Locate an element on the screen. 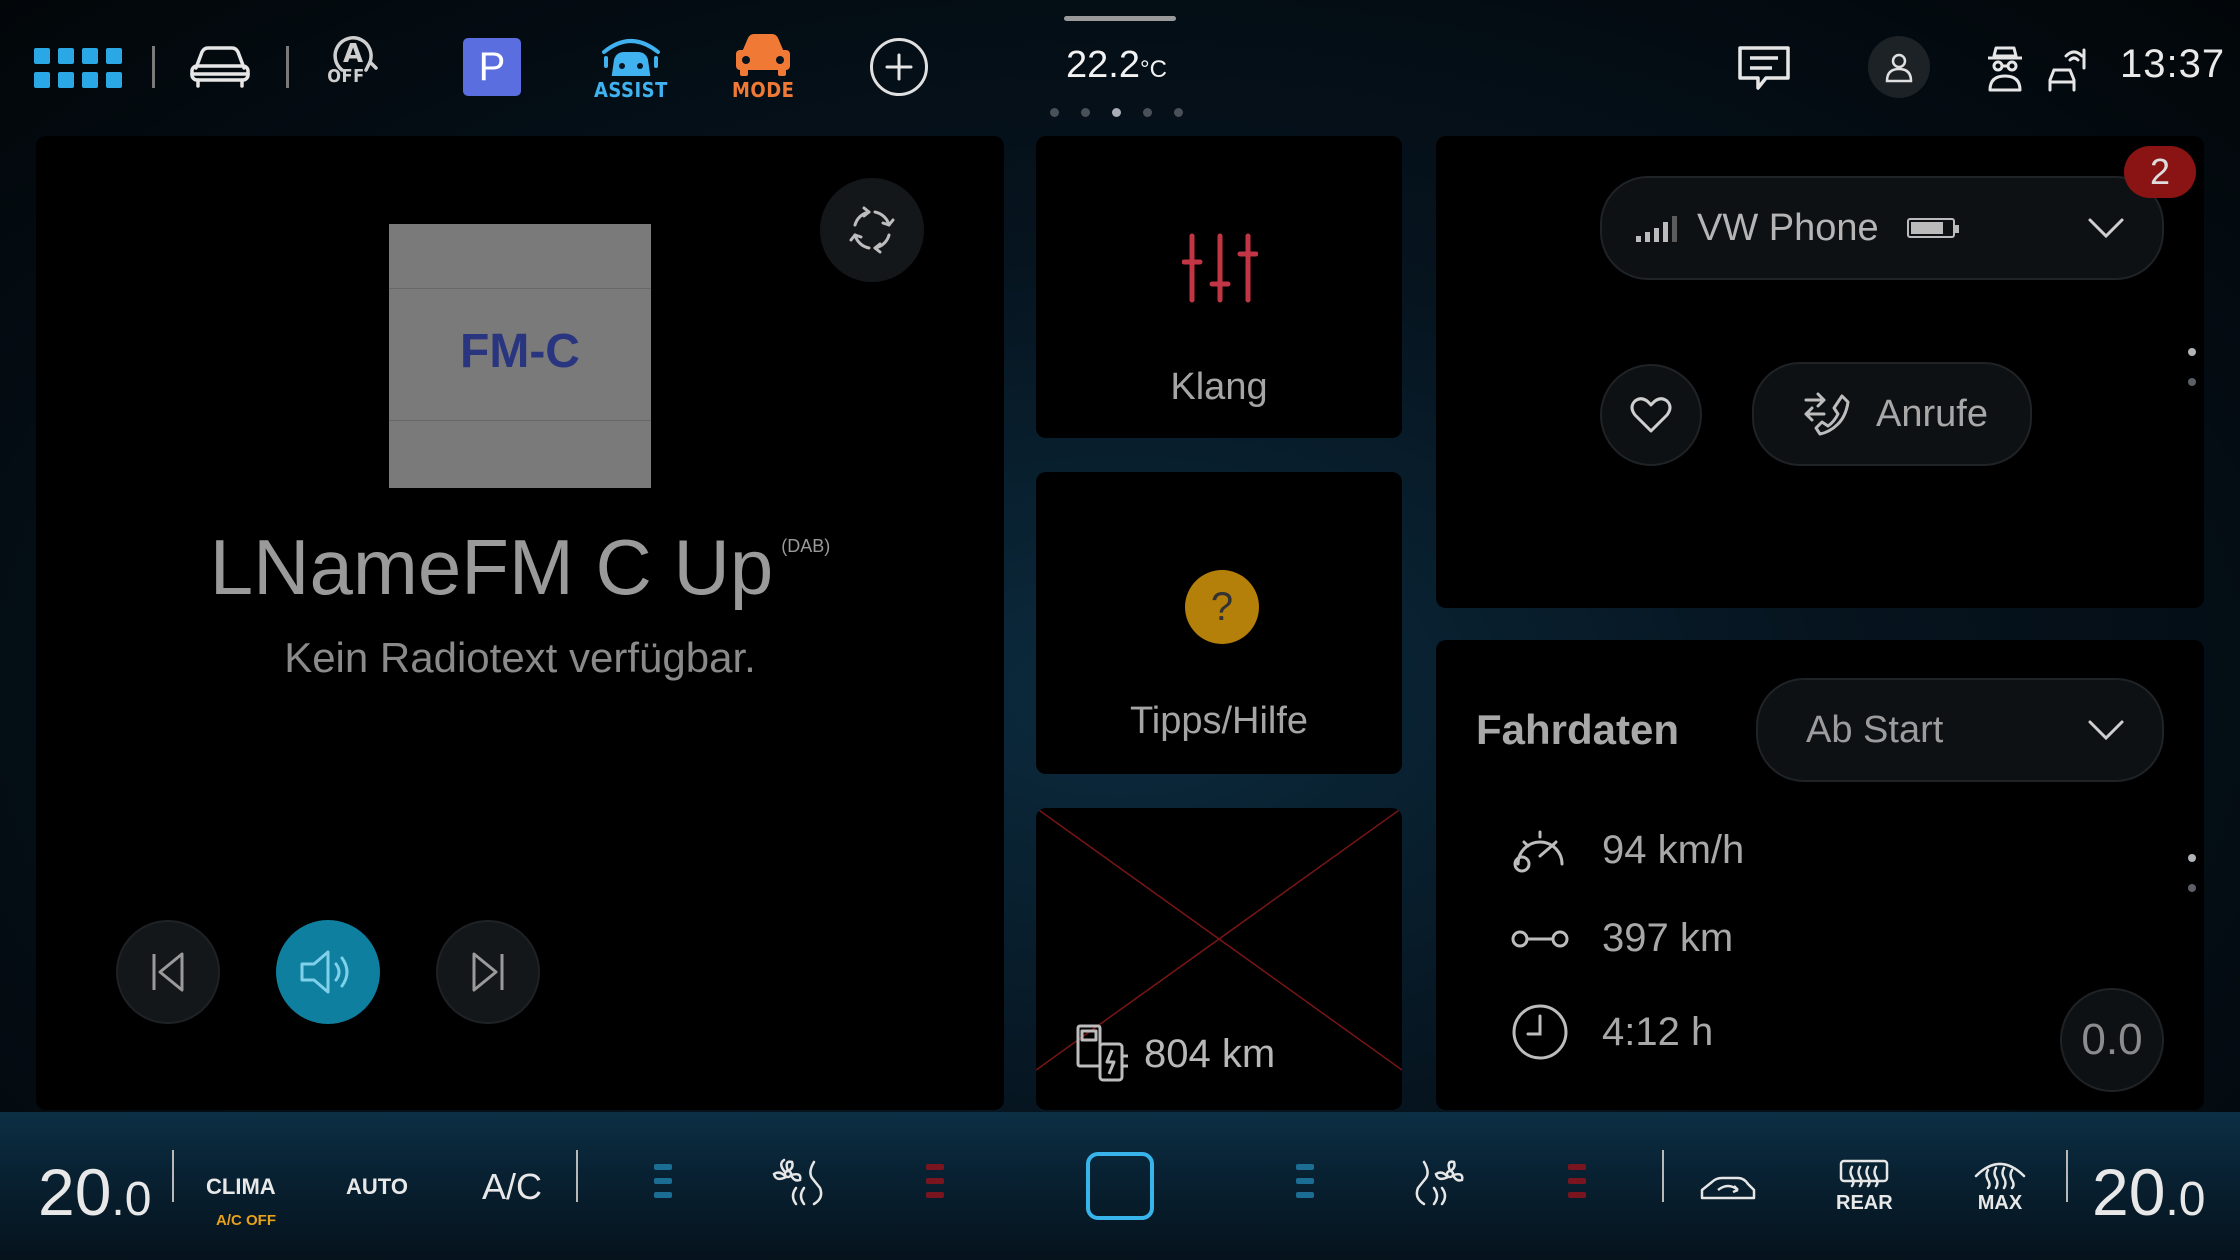 The width and height of the screenshot is (2240, 1260). station-source: (DAB) is located at coordinates (806, 546).